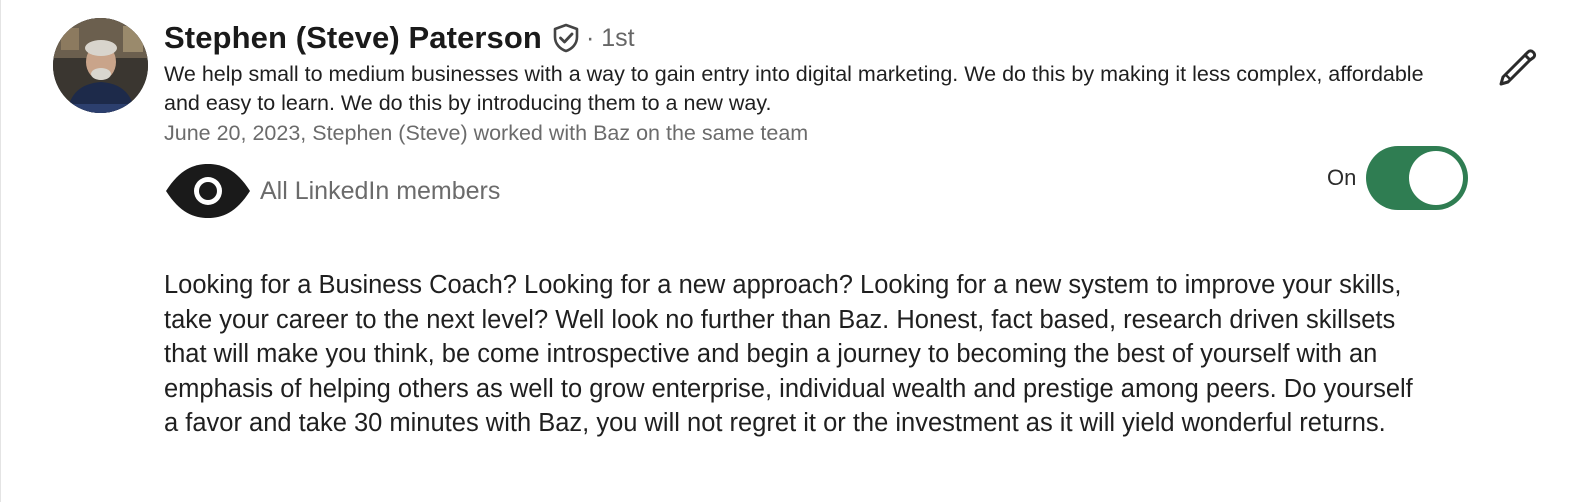  Describe the element at coordinates (100, 65) in the screenshot. I see `author-avatar` at that location.